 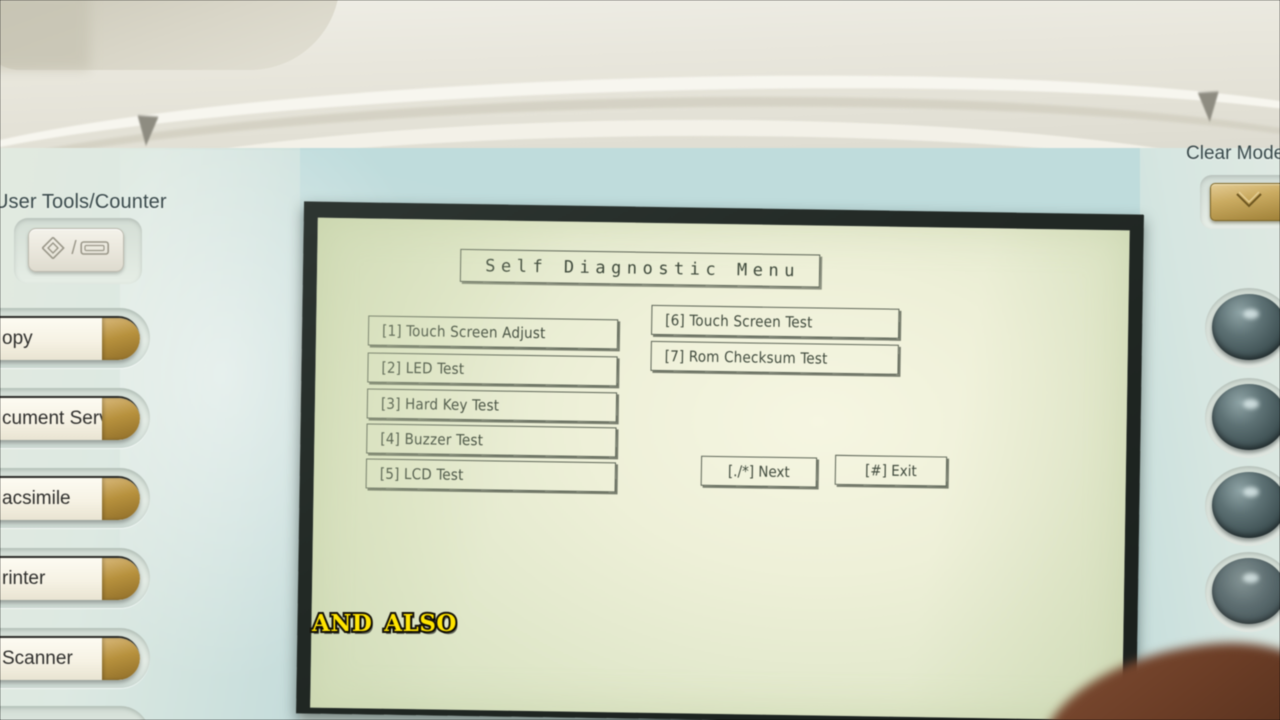 What do you see at coordinates (37, 658) in the screenshot?
I see `function-button-label: Scanner` at bounding box center [37, 658].